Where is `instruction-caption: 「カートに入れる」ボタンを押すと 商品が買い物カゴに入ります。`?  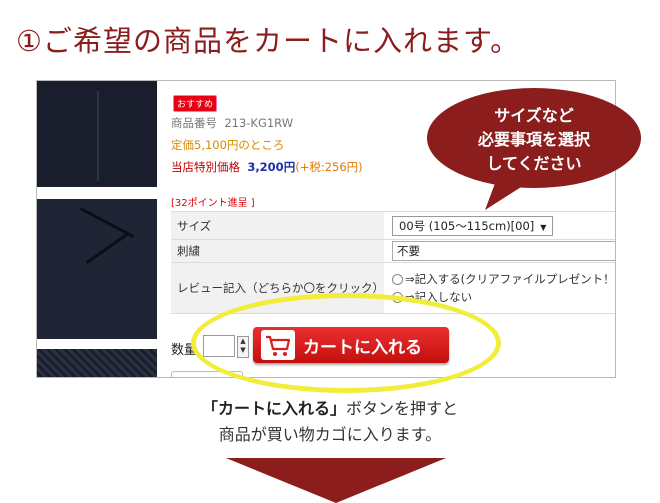
instruction-caption: 「カートに入れる」ボタンを押すと 商品が買い物カゴに入ります。 is located at coordinates (330, 422).